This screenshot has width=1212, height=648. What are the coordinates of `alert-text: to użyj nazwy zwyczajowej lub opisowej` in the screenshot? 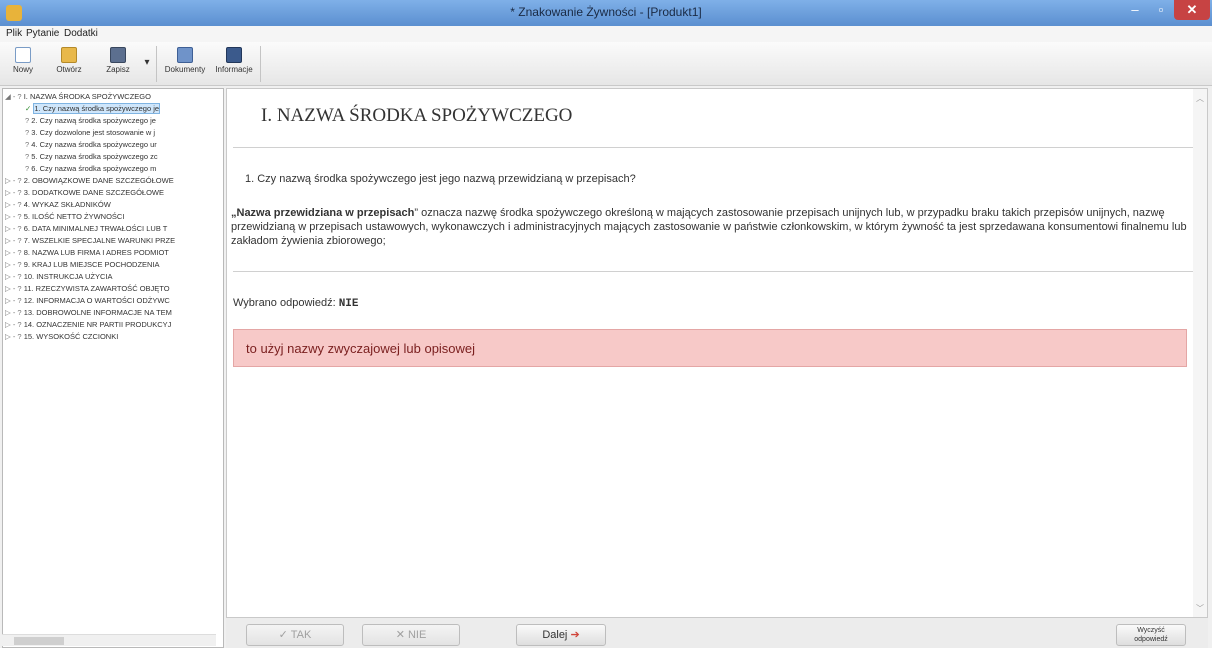 It's located at (361, 348).